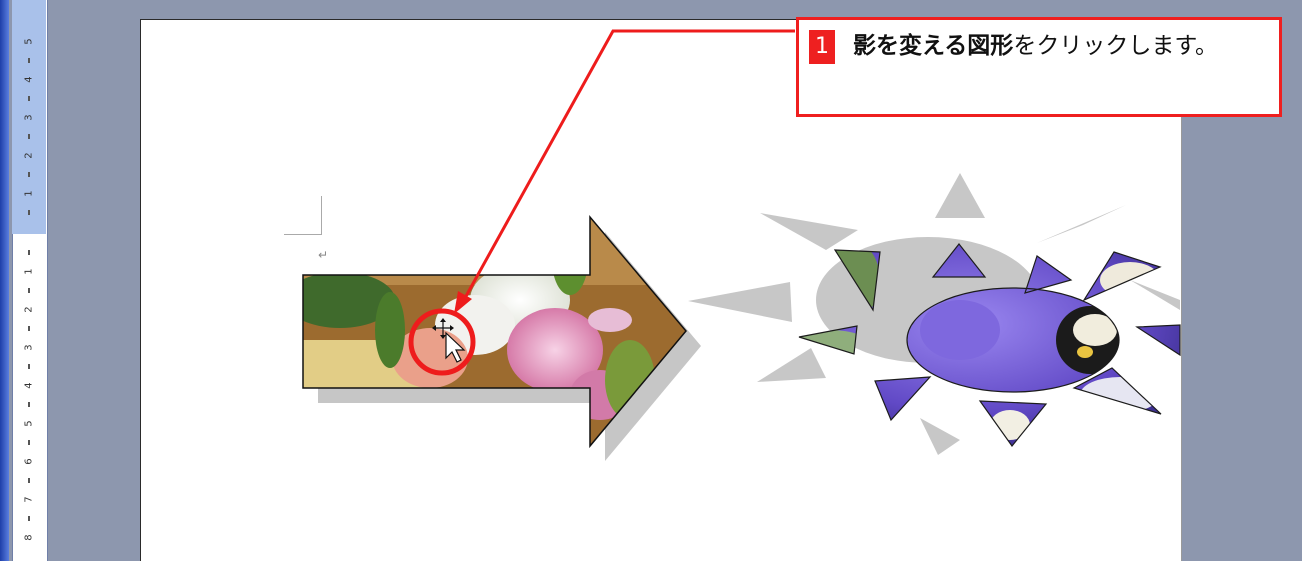 This screenshot has height=561, width=1302. I want to click on instruction-text: 影を変える図形をクリックします。, so click(1063, 46).